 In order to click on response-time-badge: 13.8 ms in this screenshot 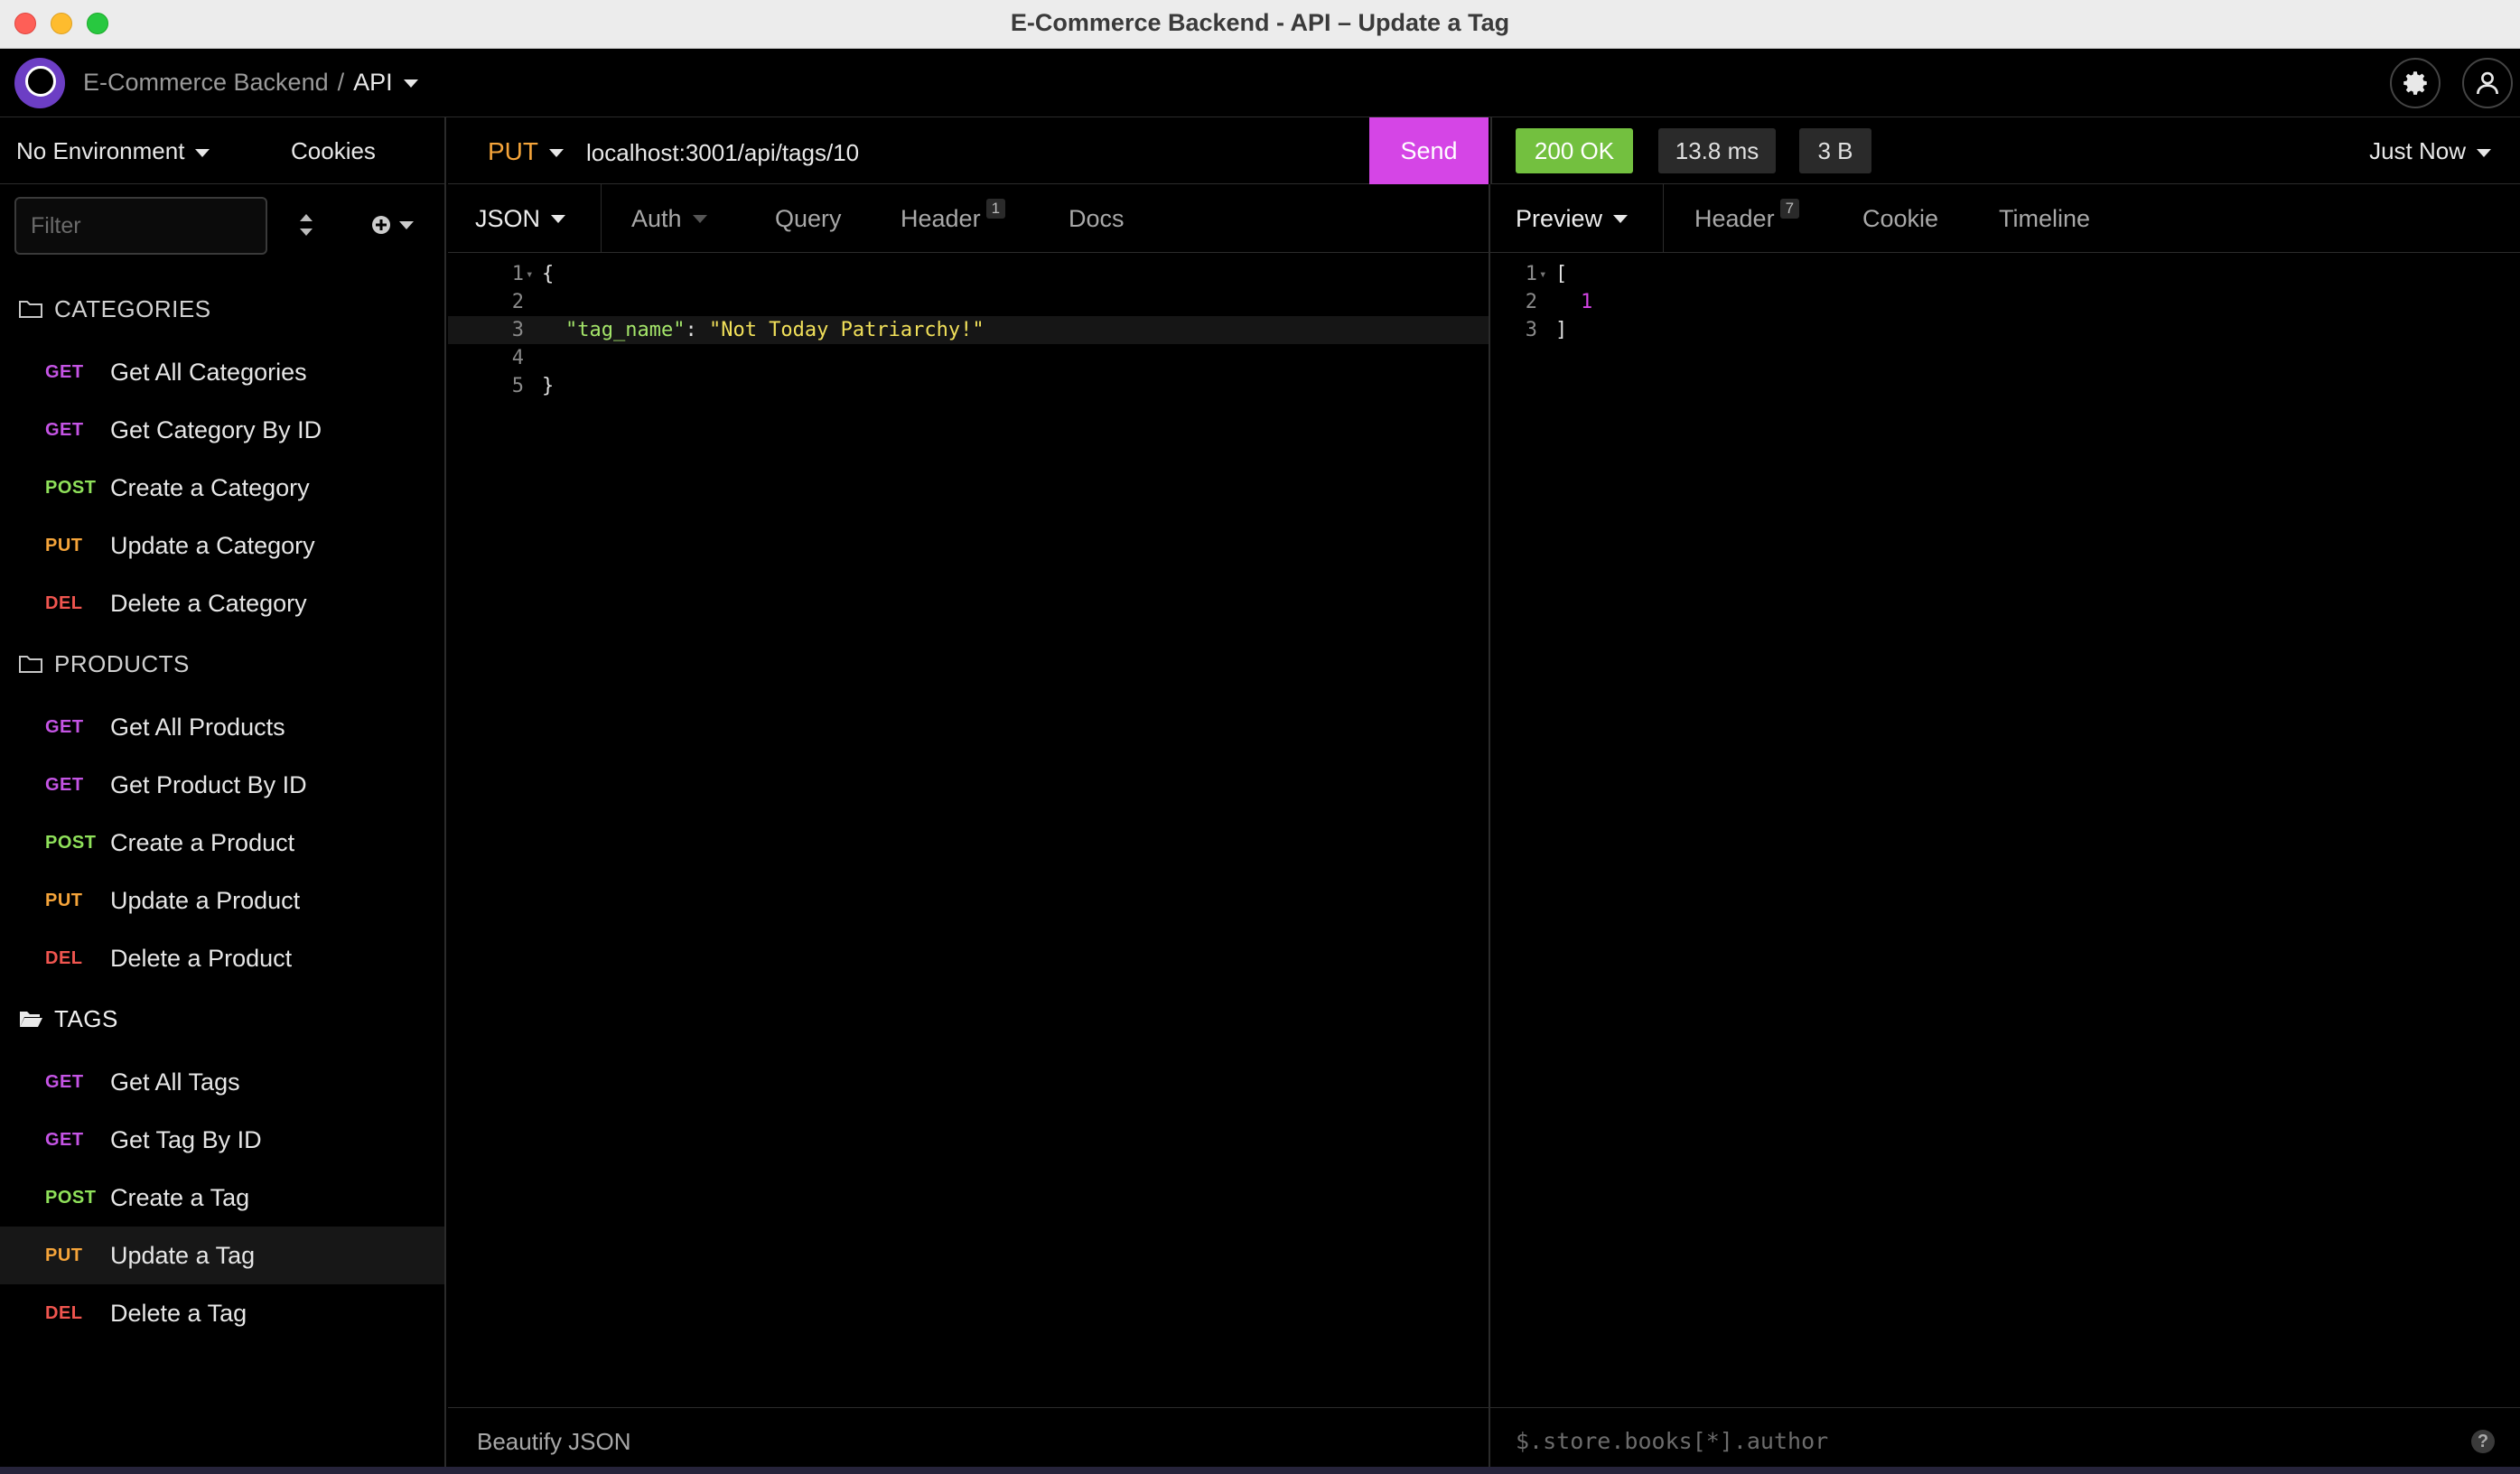, I will do `click(1717, 151)`.